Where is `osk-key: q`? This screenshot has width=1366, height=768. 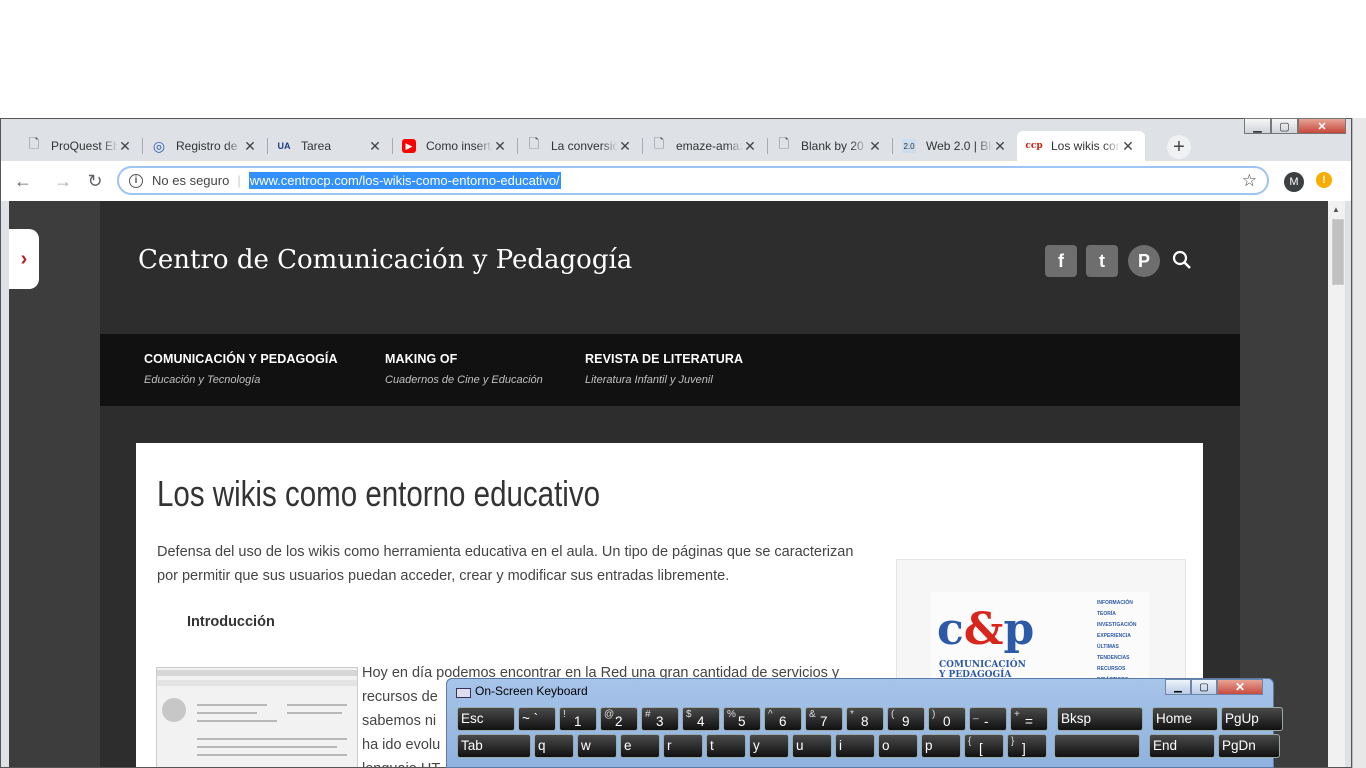 osk-key: q is located at coordinates (554, 746).